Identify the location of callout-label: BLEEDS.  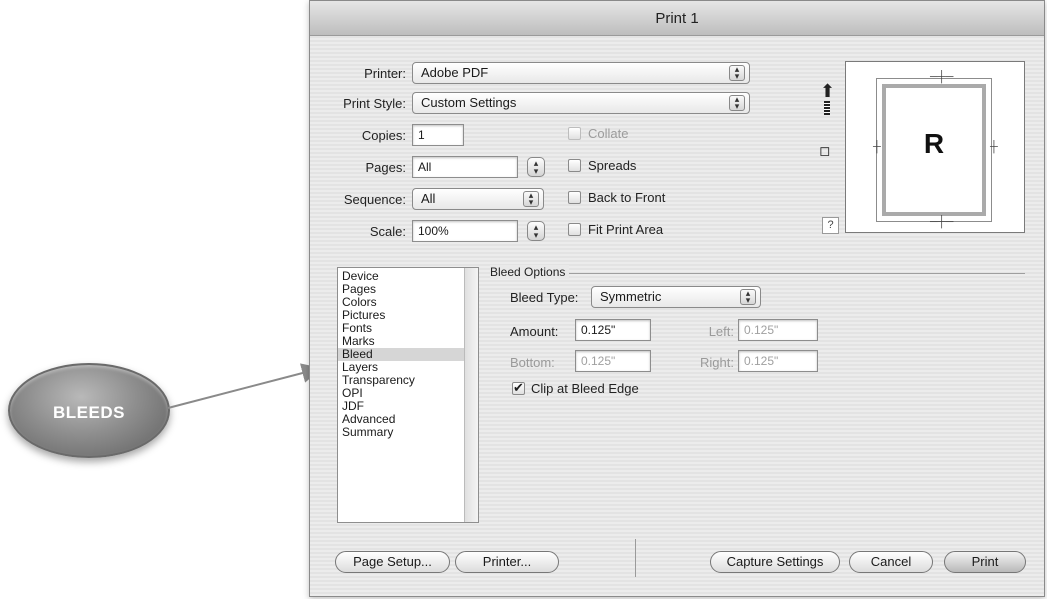
(89, 412).